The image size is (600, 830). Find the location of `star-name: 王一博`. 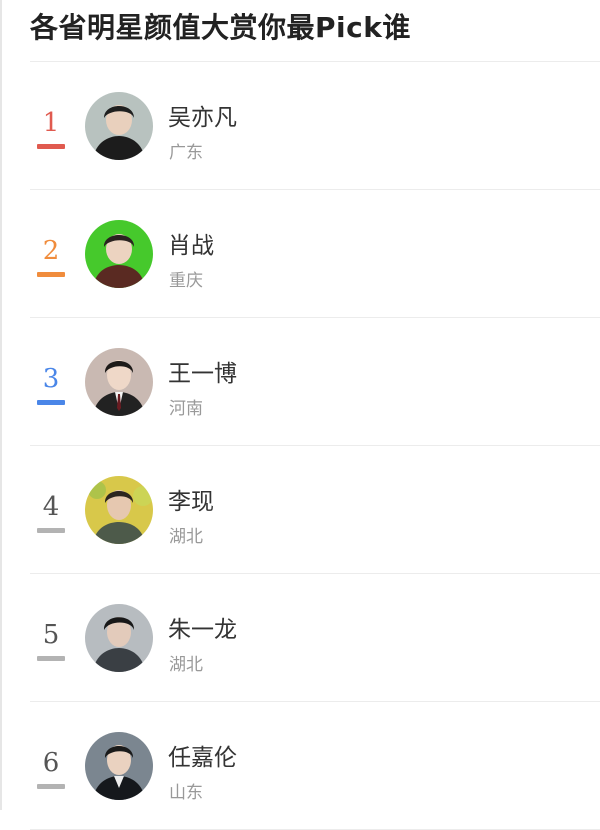

star-name: 王一博 is located at coordinates (202, 371).